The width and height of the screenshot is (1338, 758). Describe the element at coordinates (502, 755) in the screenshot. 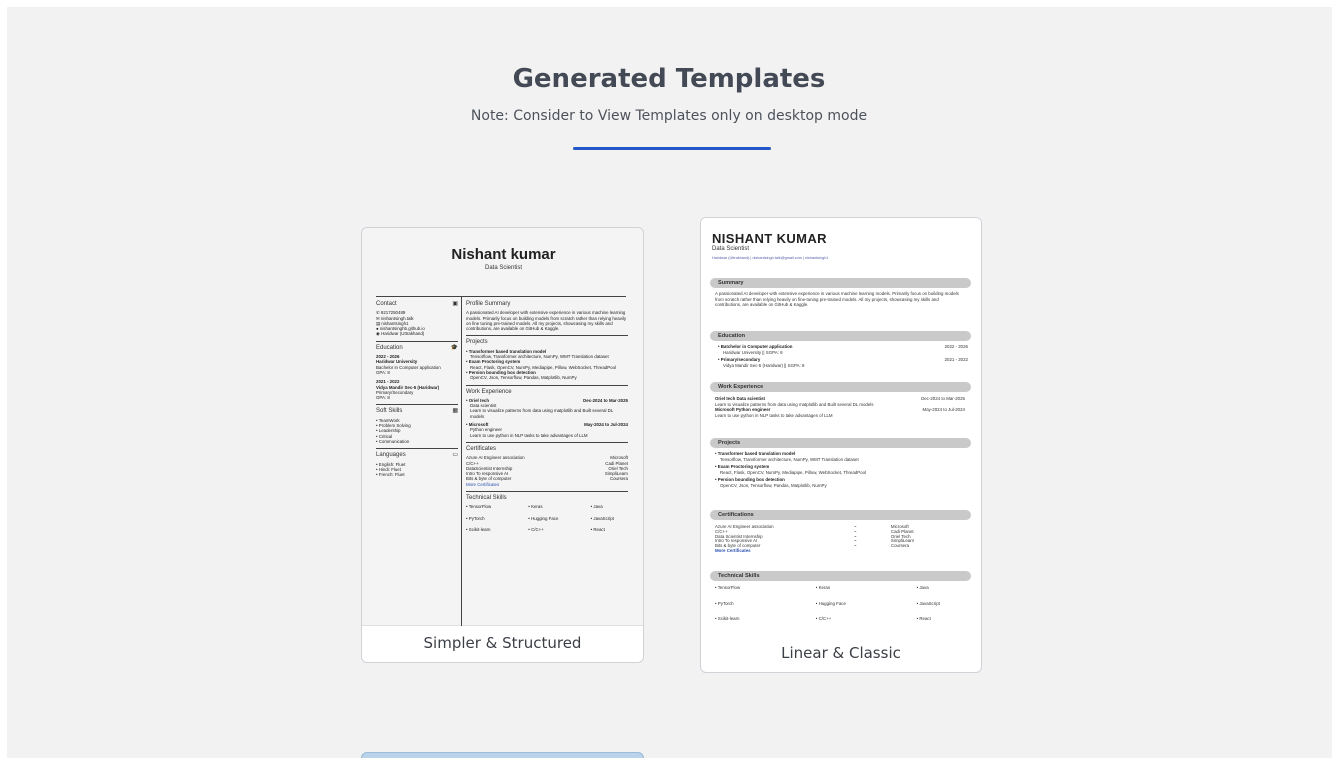

I see `template-card-next` at that location.